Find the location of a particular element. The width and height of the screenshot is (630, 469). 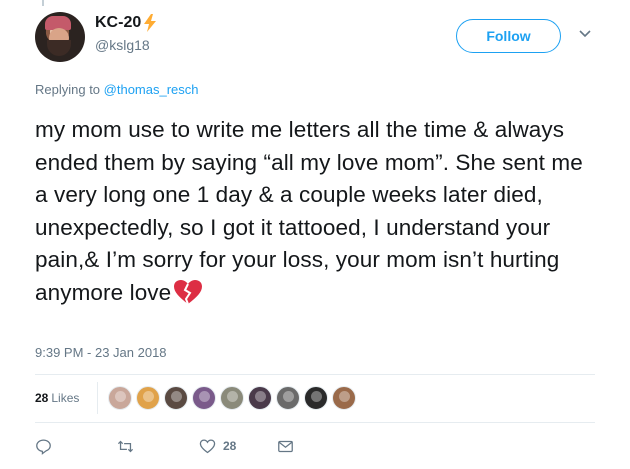

direct-message-button is located at coordinates (285, 446).